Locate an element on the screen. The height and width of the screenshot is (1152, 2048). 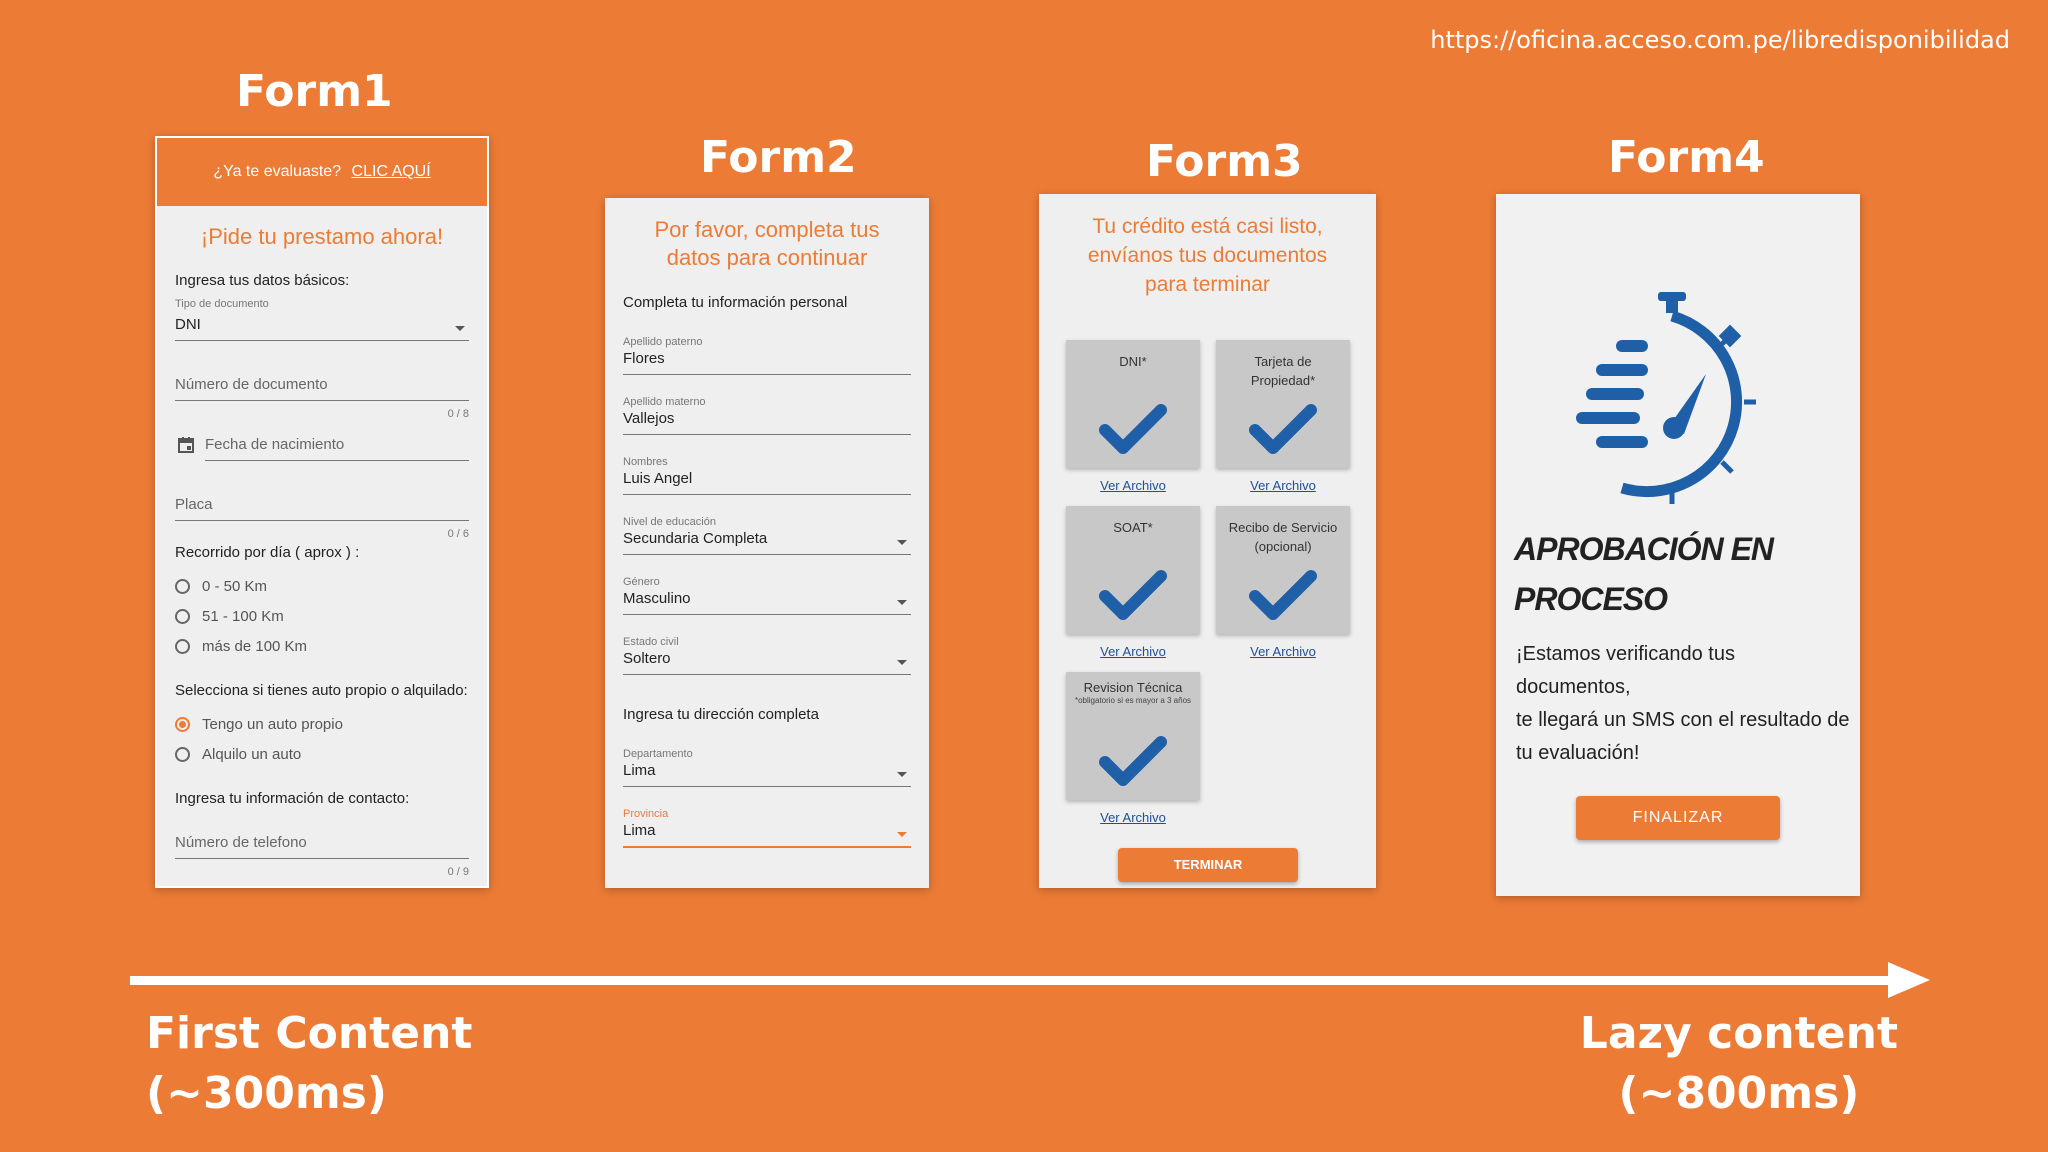
birth-date-placeholder: Fecha de nacimiento is located at coordinates (275, 444).